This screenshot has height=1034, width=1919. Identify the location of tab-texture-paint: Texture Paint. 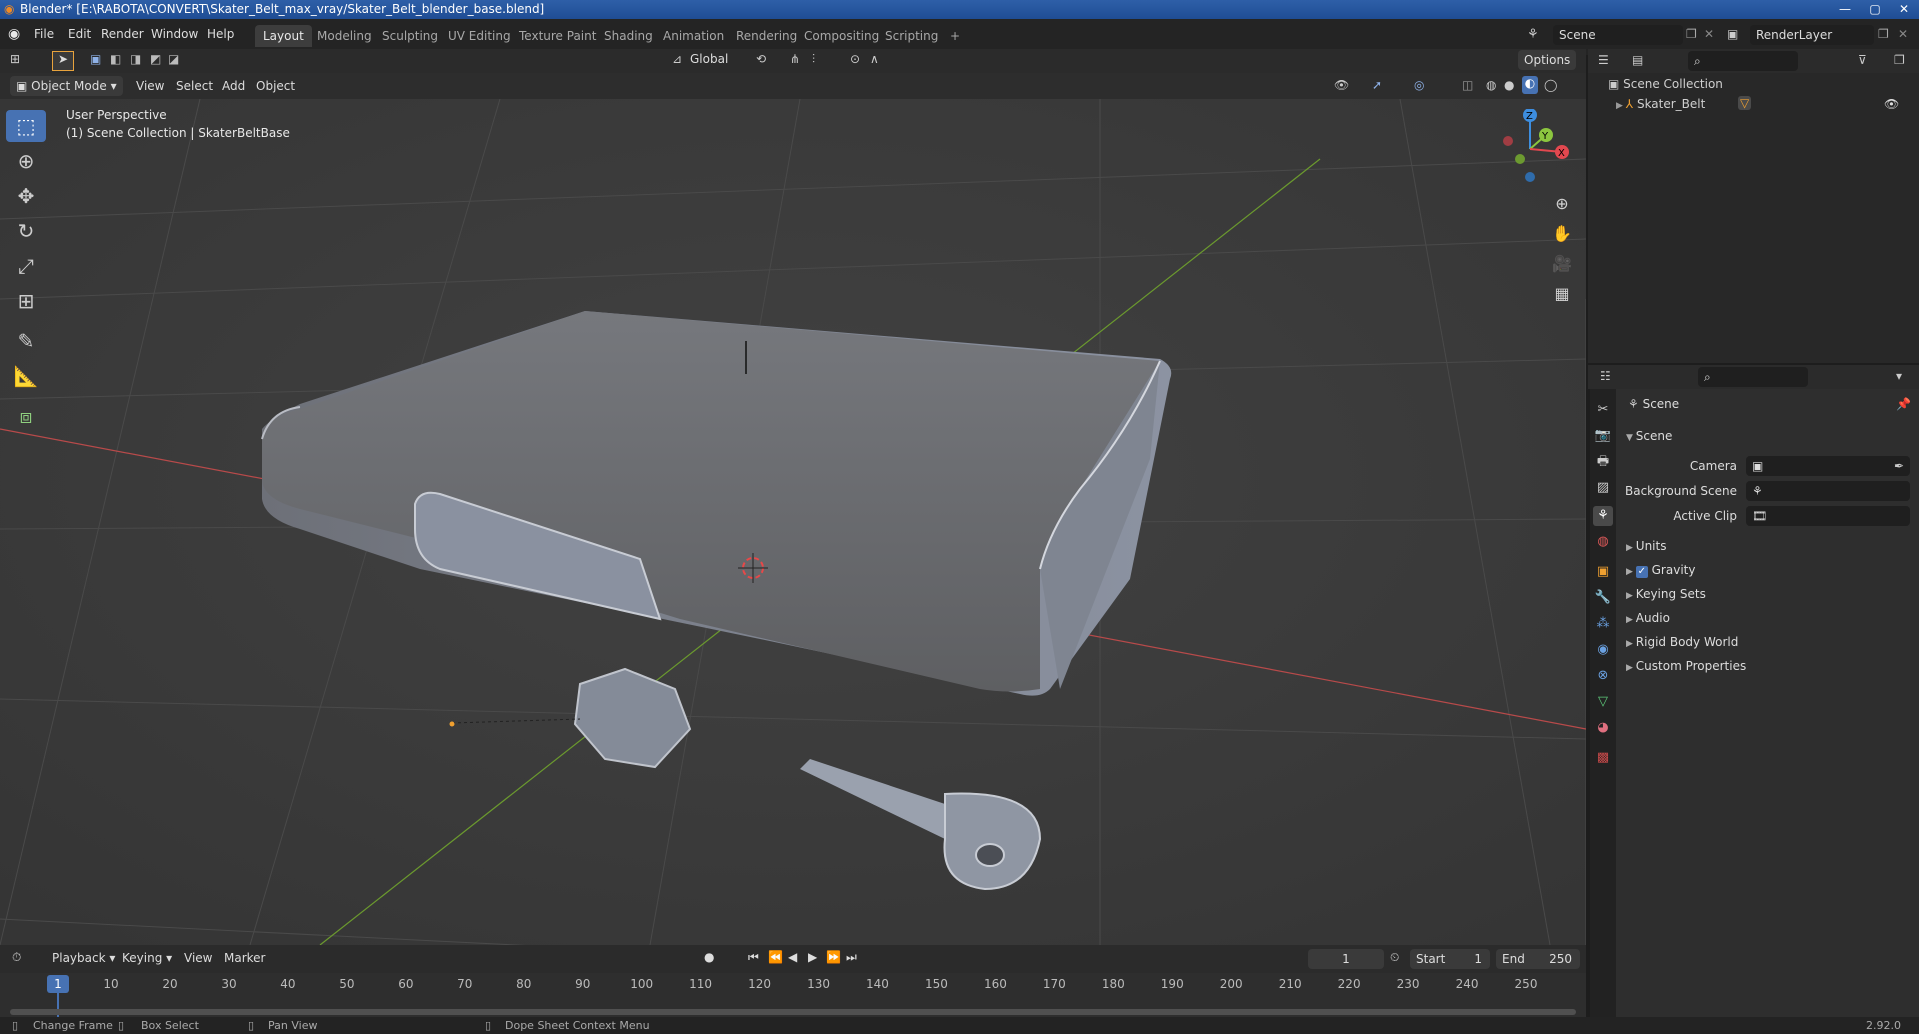
(557, 36).